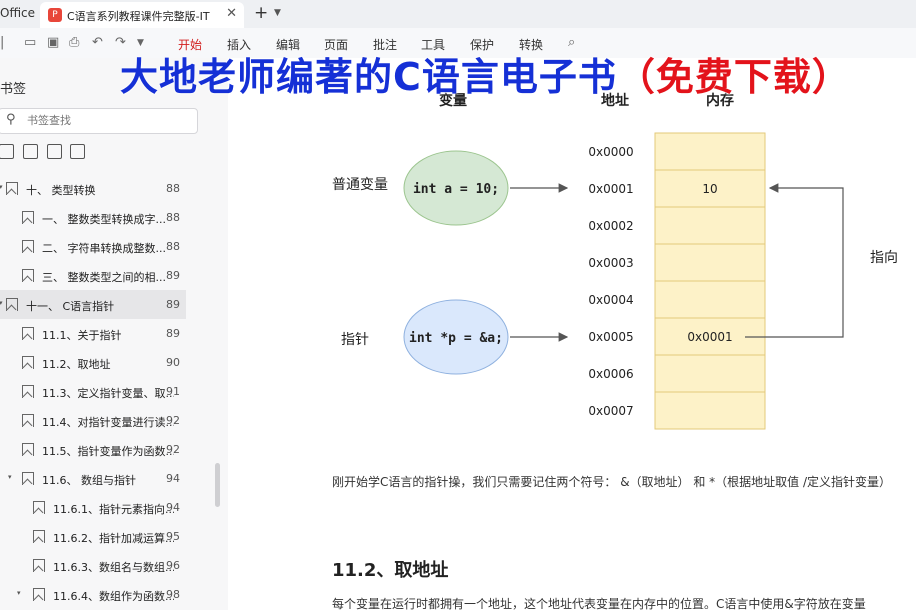 This screenshot has width=916, height=614. What do you see at coordinates (54, 151) in the screenshot?
I see `add-bookmark-icon` at bounding box center [54, 151].